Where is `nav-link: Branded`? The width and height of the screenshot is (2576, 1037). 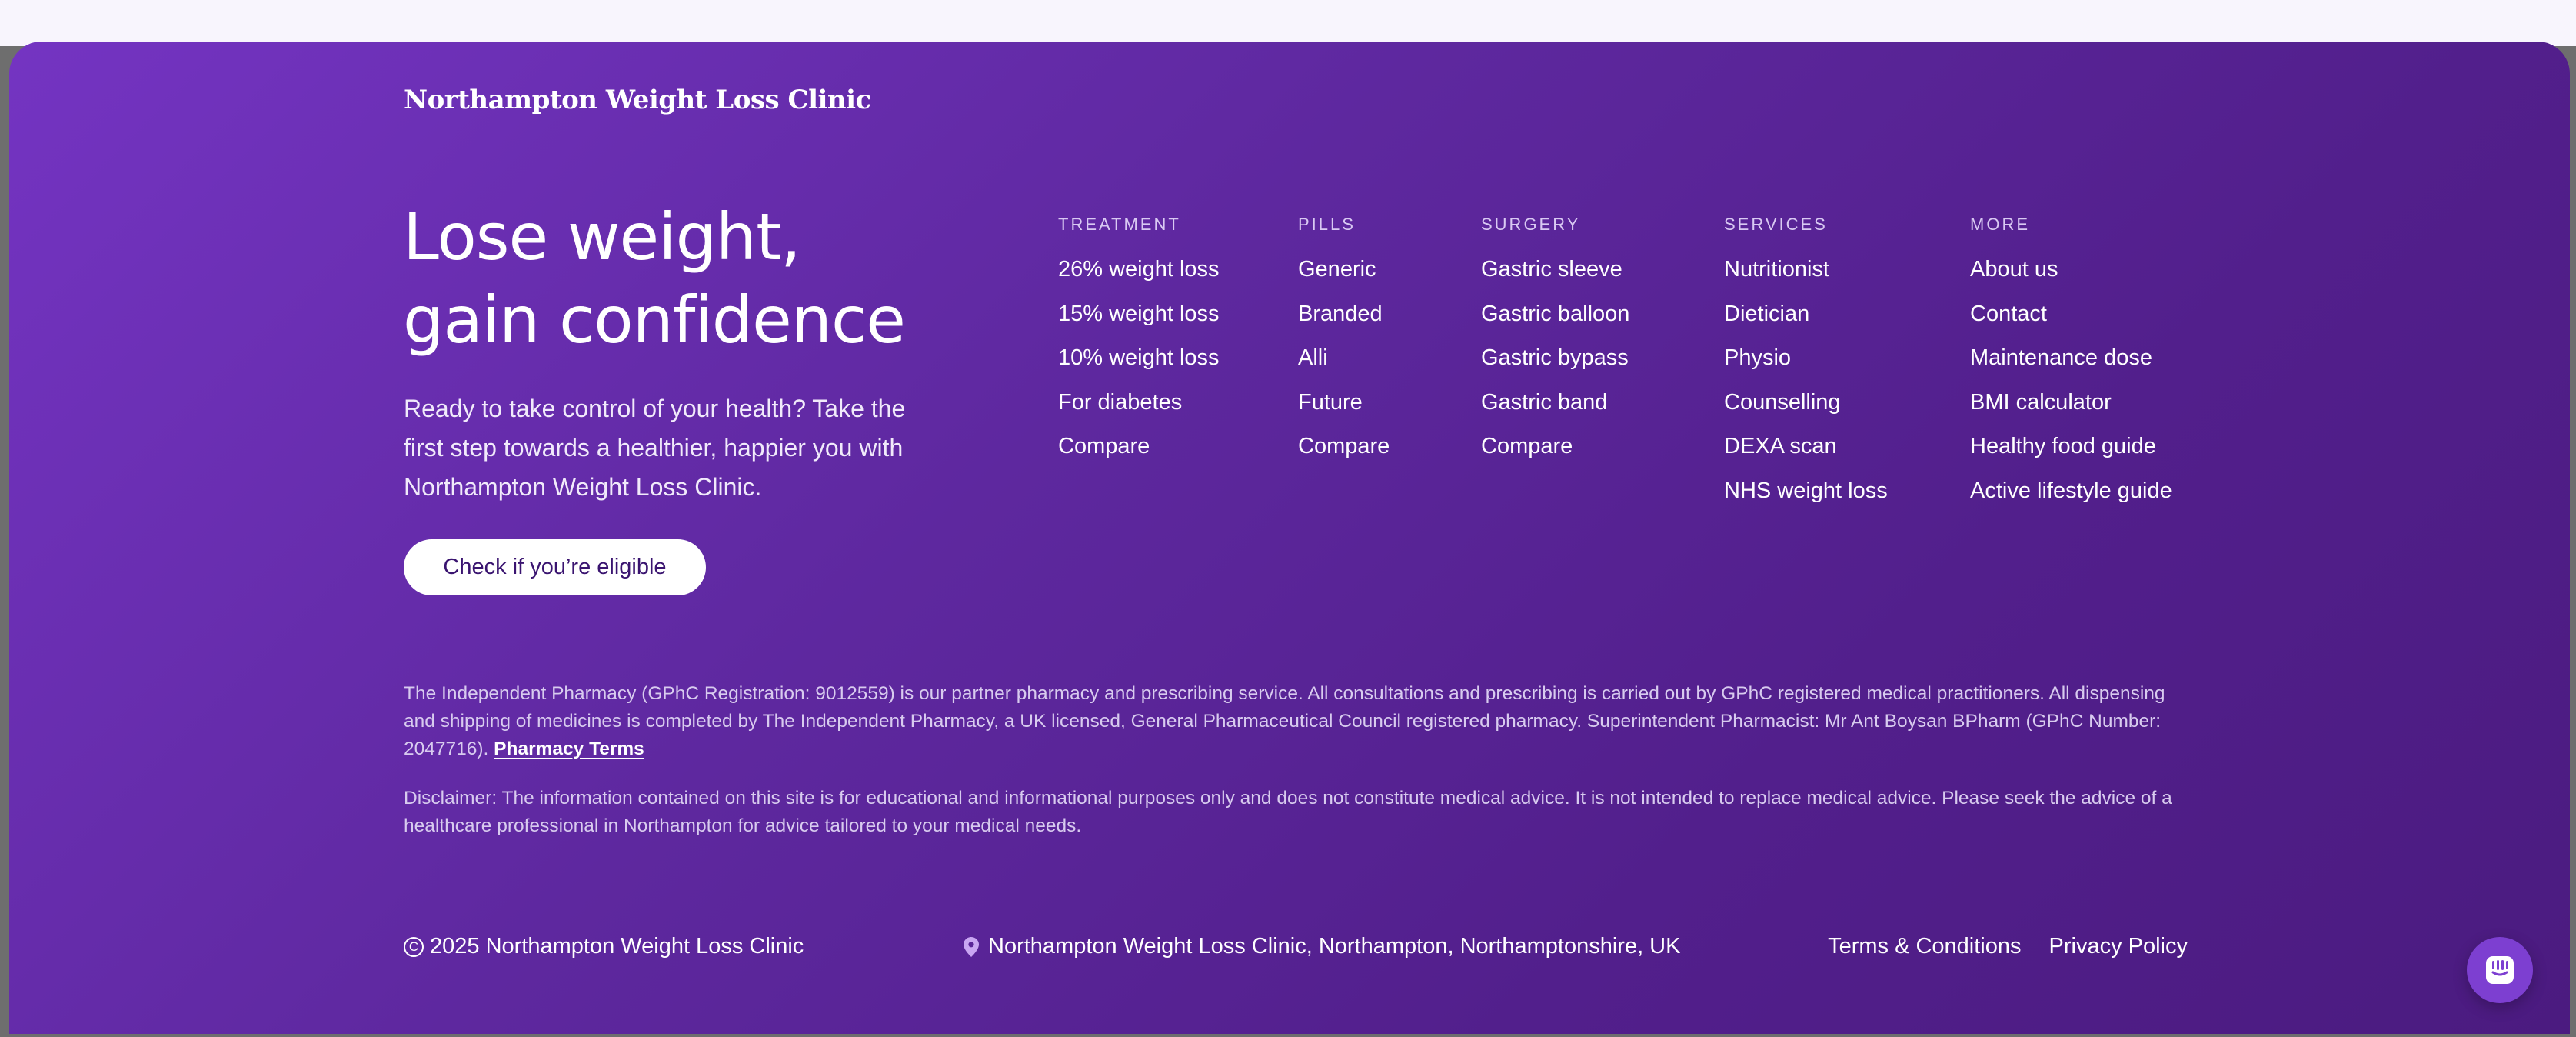
nav-link: Branded is located at coordinates (1344, 315).